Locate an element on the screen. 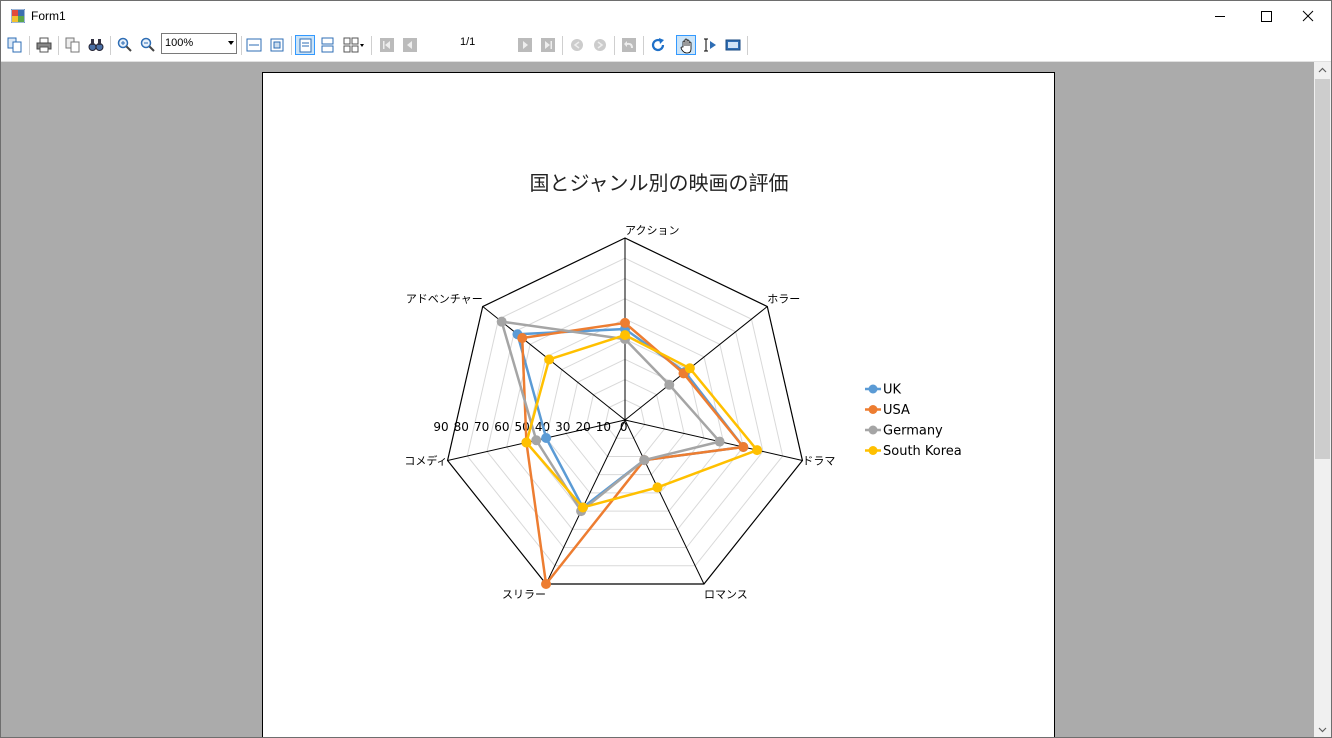 This screenshot has height=738, width=1332. legend-item: UK is located at coordinates (883, 390).